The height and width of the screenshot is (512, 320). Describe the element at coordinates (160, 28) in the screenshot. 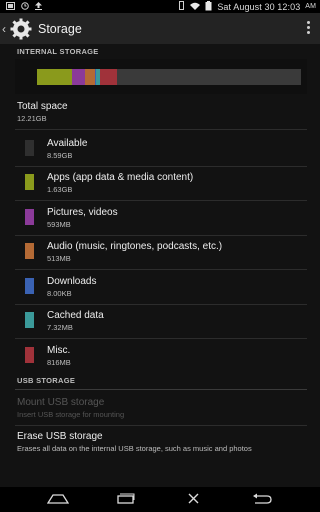

I see `action-bar: ‹ Storage` at that location.